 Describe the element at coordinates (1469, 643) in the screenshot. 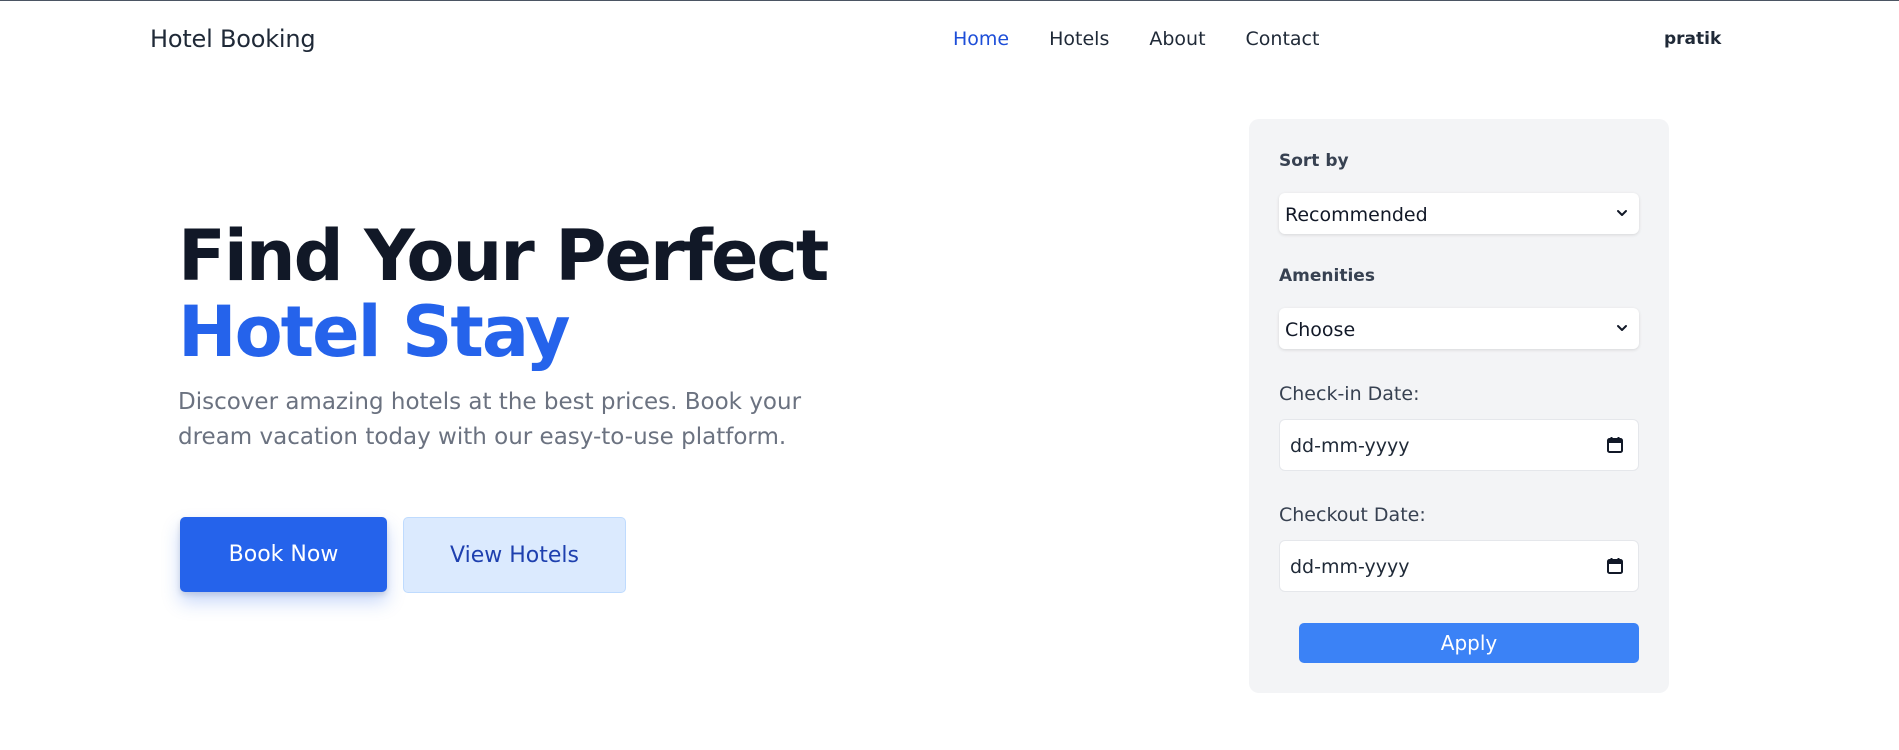

I see `apply-button: Apply` at that location.